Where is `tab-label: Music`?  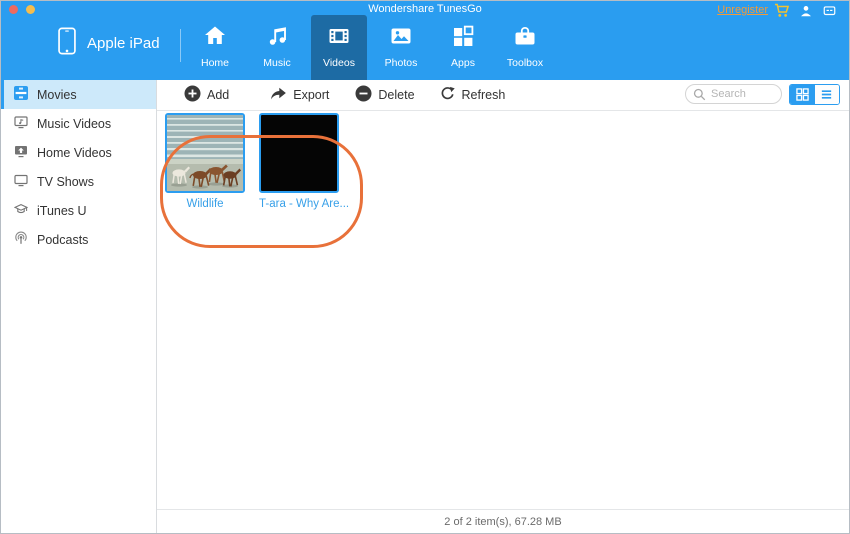 tab-label: Music is located at coordinates (277, 63).